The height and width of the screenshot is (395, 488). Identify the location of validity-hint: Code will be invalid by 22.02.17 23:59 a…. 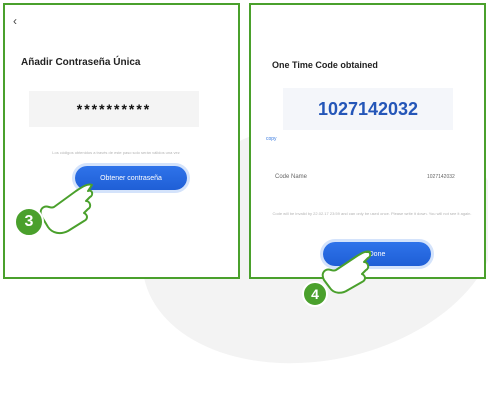
(372, 213).